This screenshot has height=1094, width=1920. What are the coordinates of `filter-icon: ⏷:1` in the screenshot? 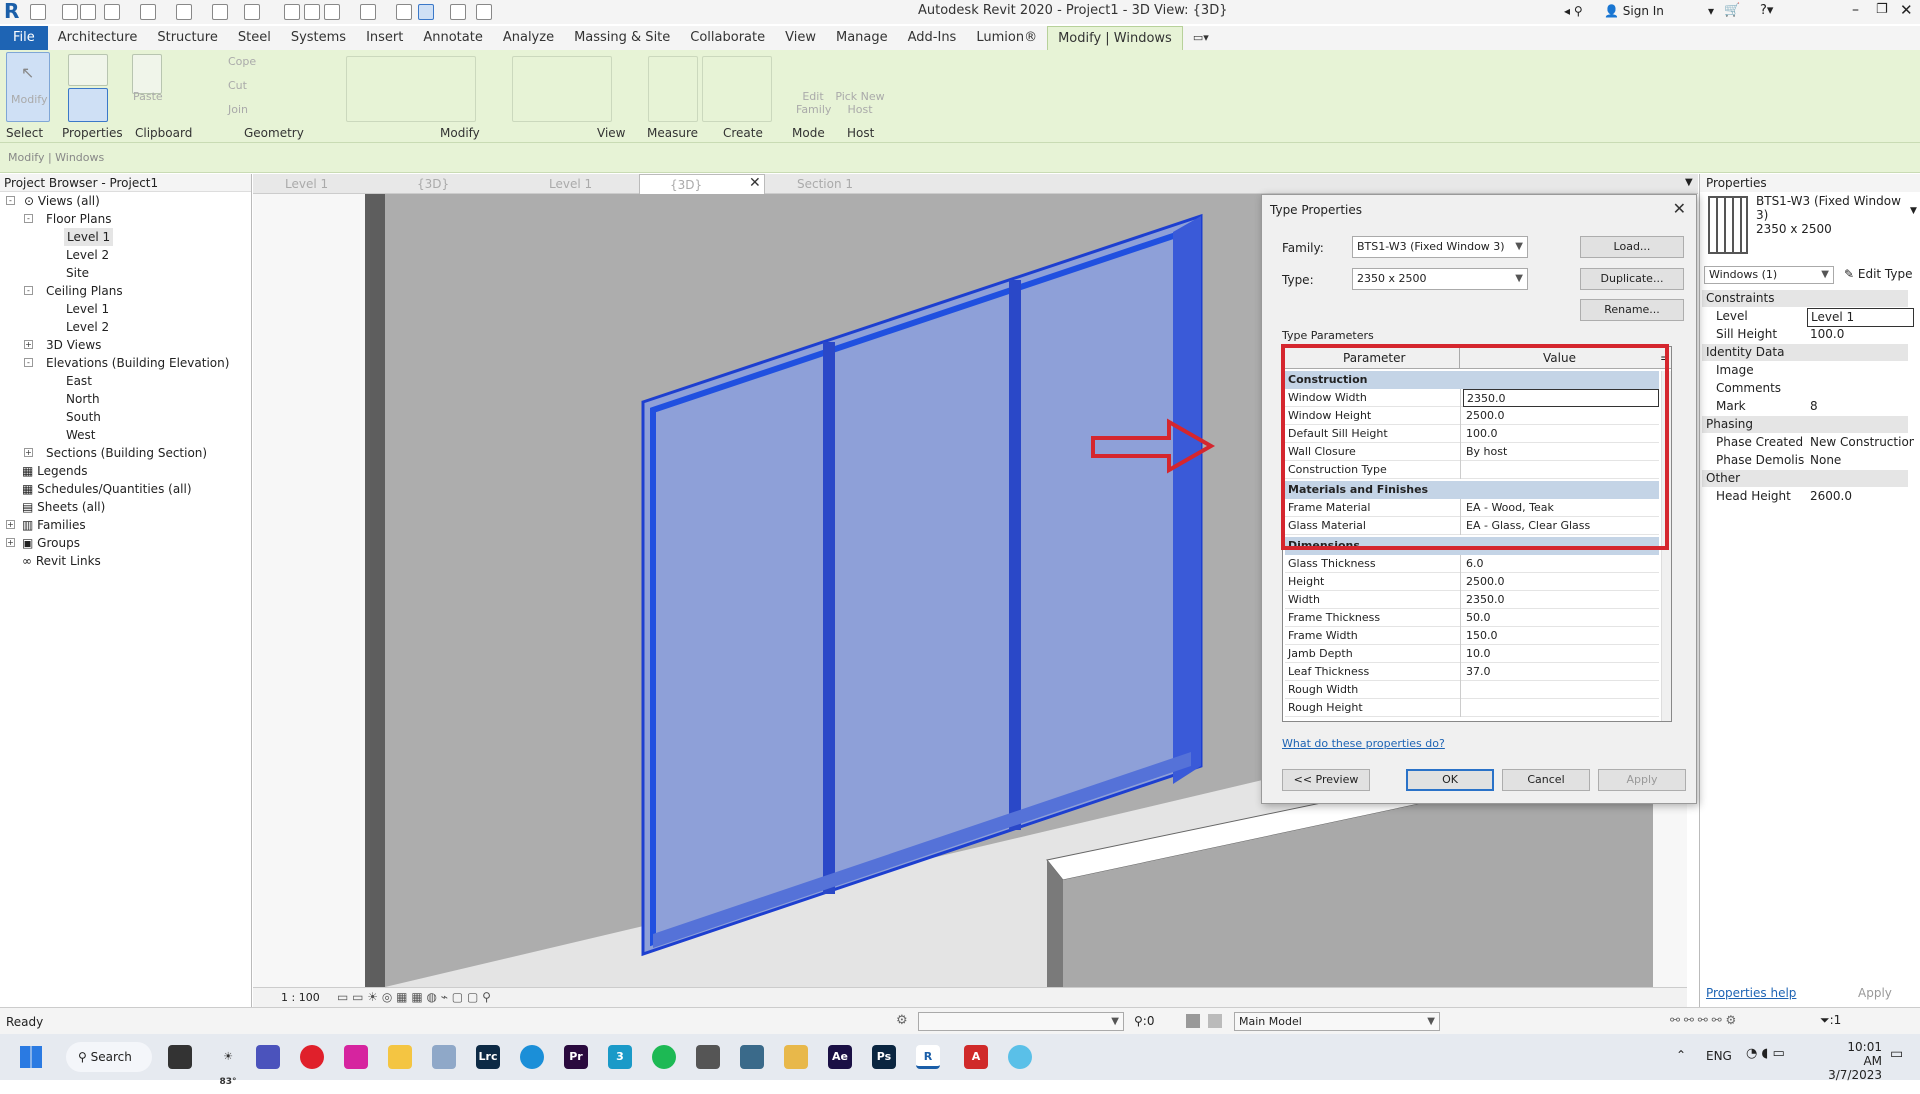 It's located at (1830, 1020).